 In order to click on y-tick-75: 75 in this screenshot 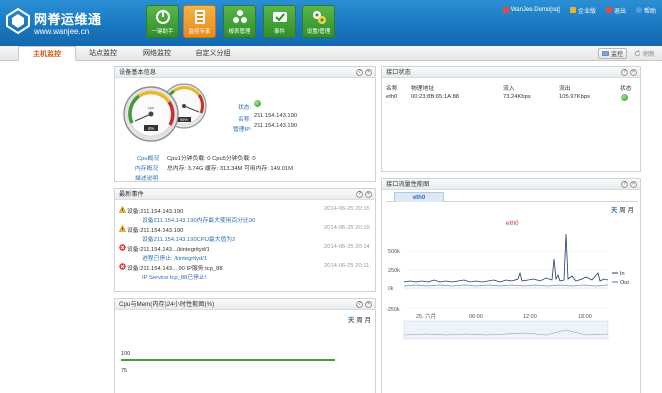, I will do `click(124, 371)`.